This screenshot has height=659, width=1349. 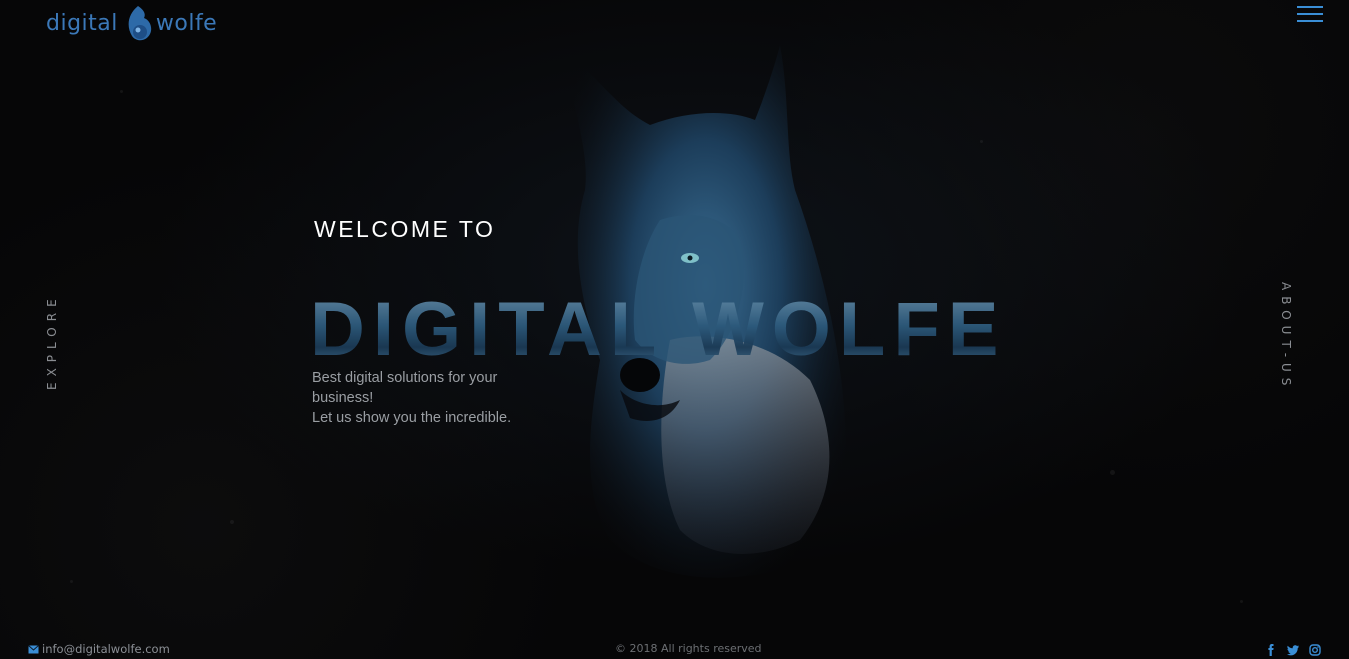 I want to click on copyright-text: © 2018 All rights reserved, so click(x=688, y=648).